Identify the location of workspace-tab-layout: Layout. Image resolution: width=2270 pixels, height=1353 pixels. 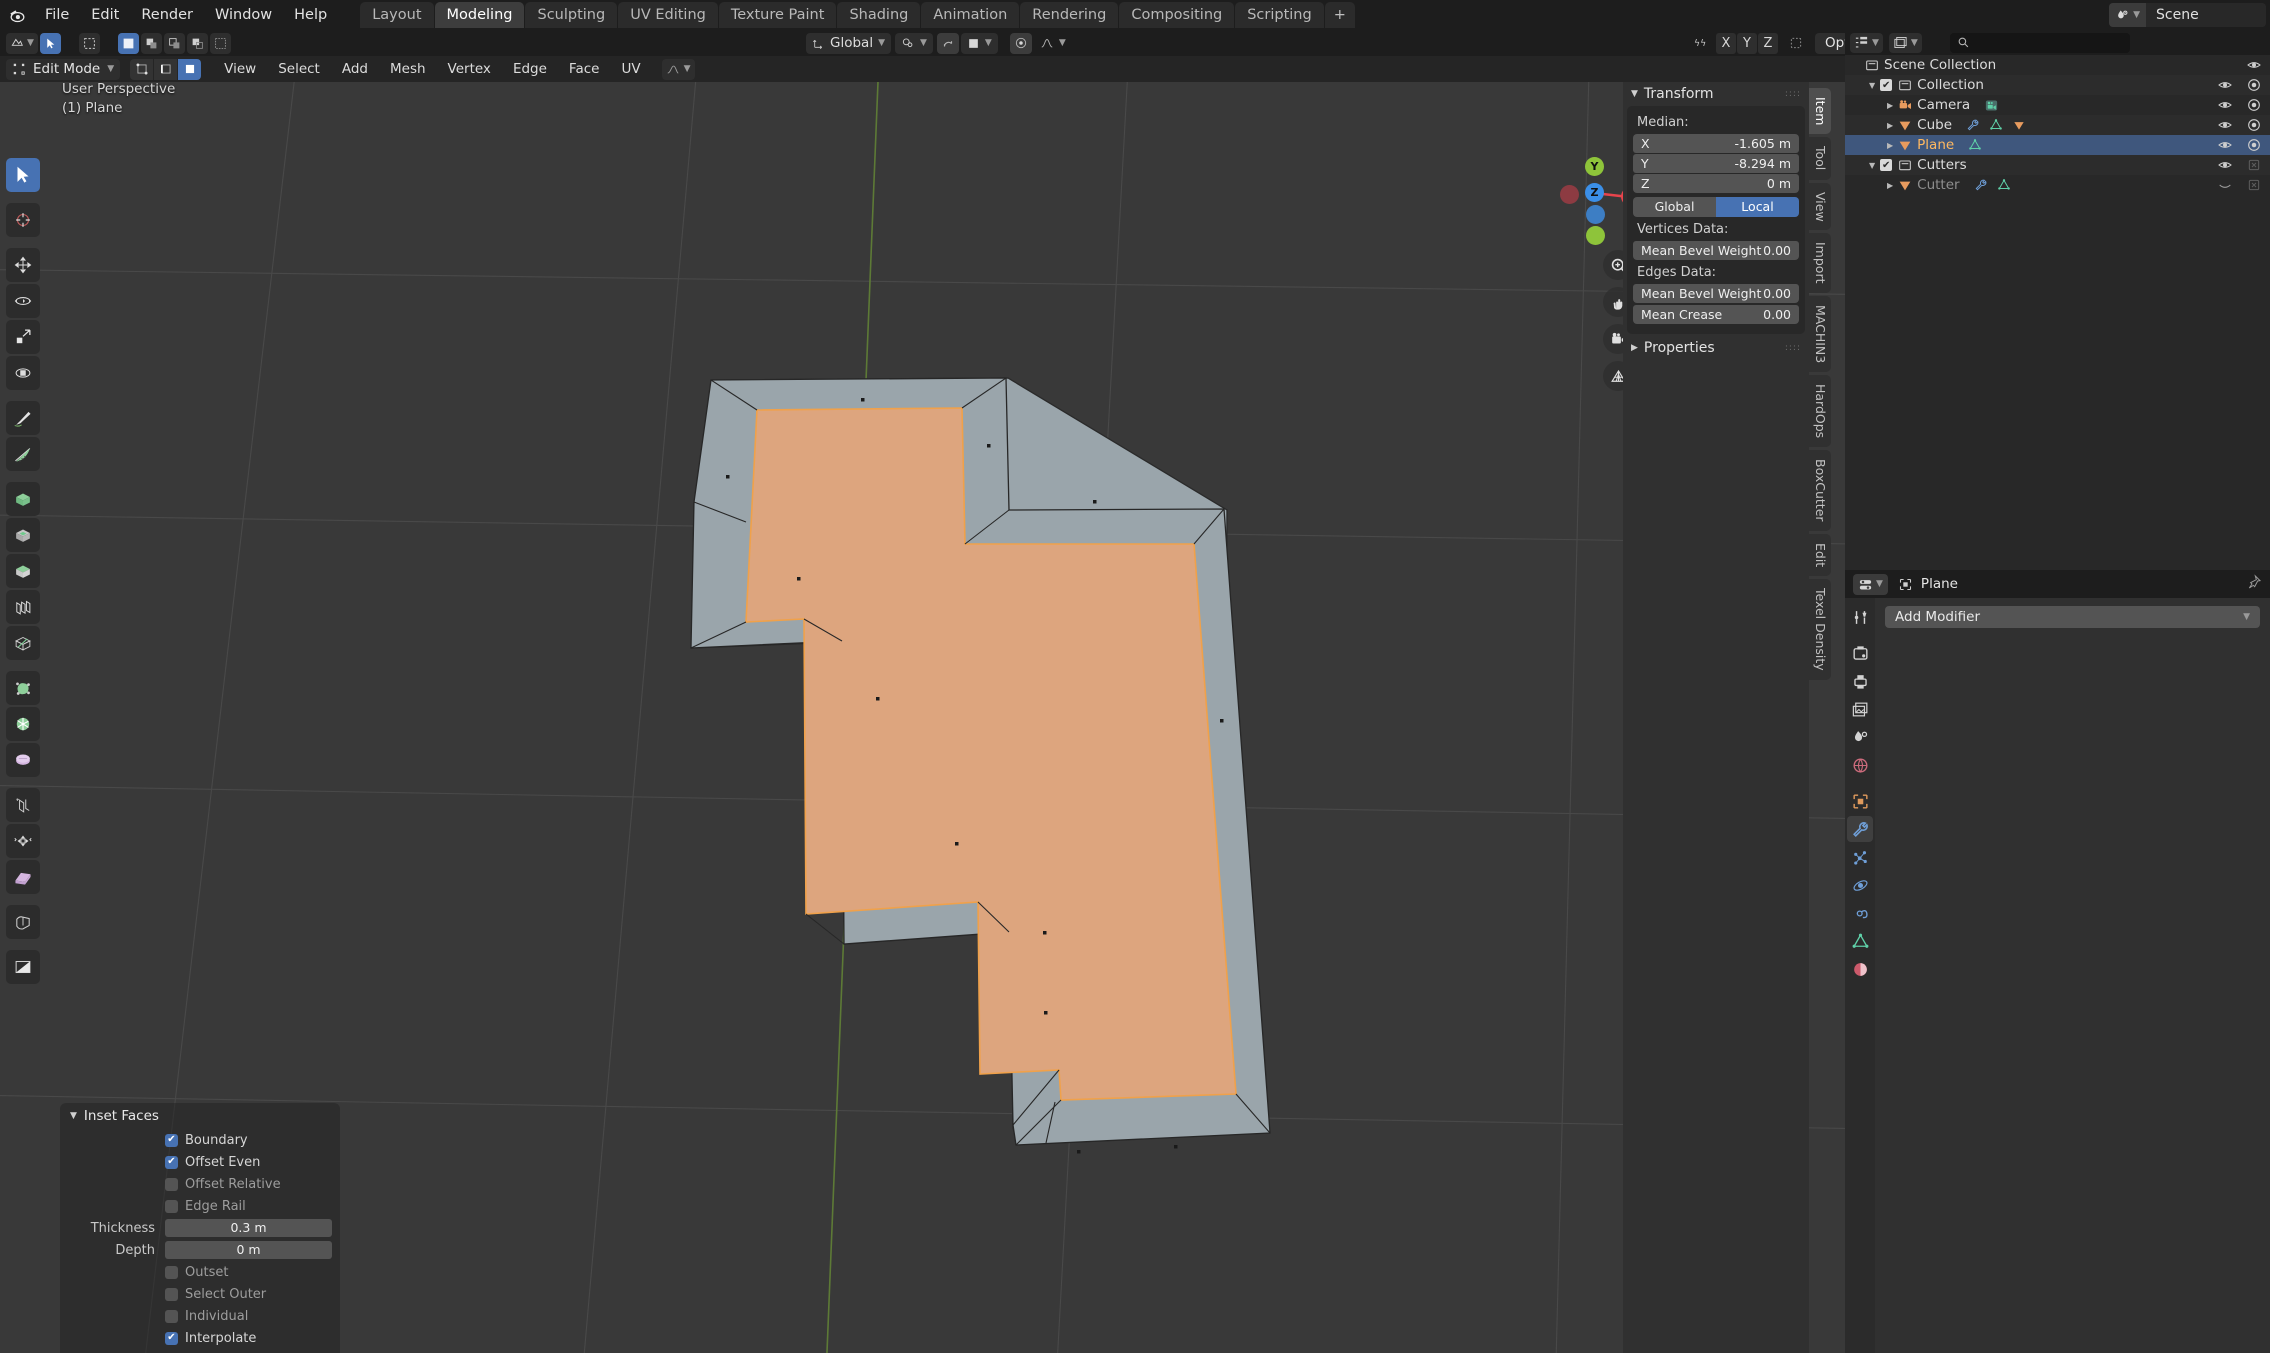
(397, 15).